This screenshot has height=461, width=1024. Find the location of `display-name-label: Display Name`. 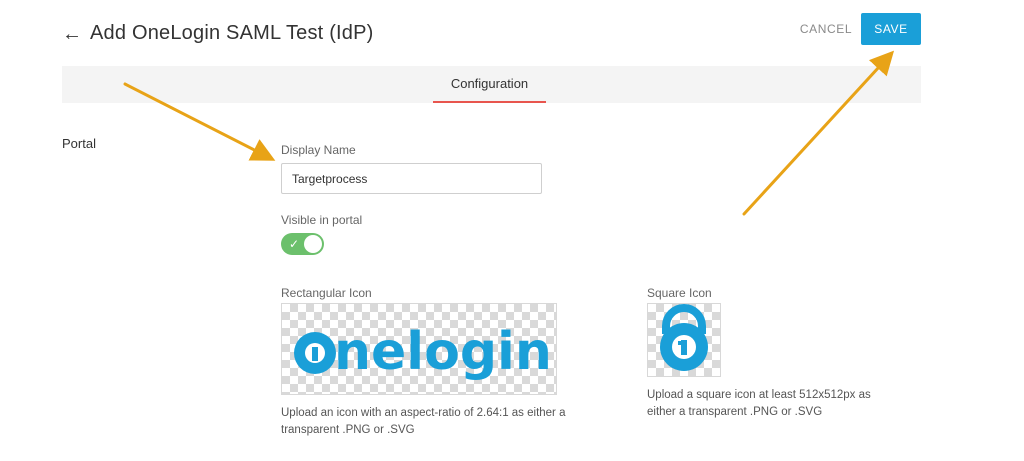

display-name-label: Display Name is located at coordinates (318, 150).